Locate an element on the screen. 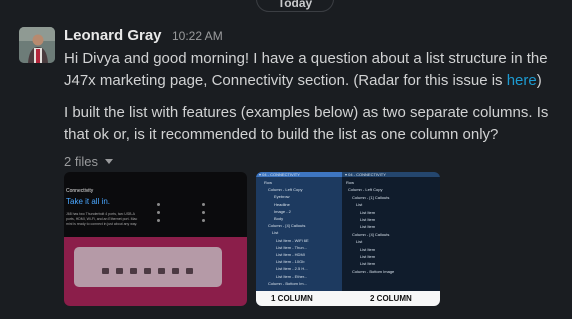  day-divider: Today is located at coordinates (295, 6).